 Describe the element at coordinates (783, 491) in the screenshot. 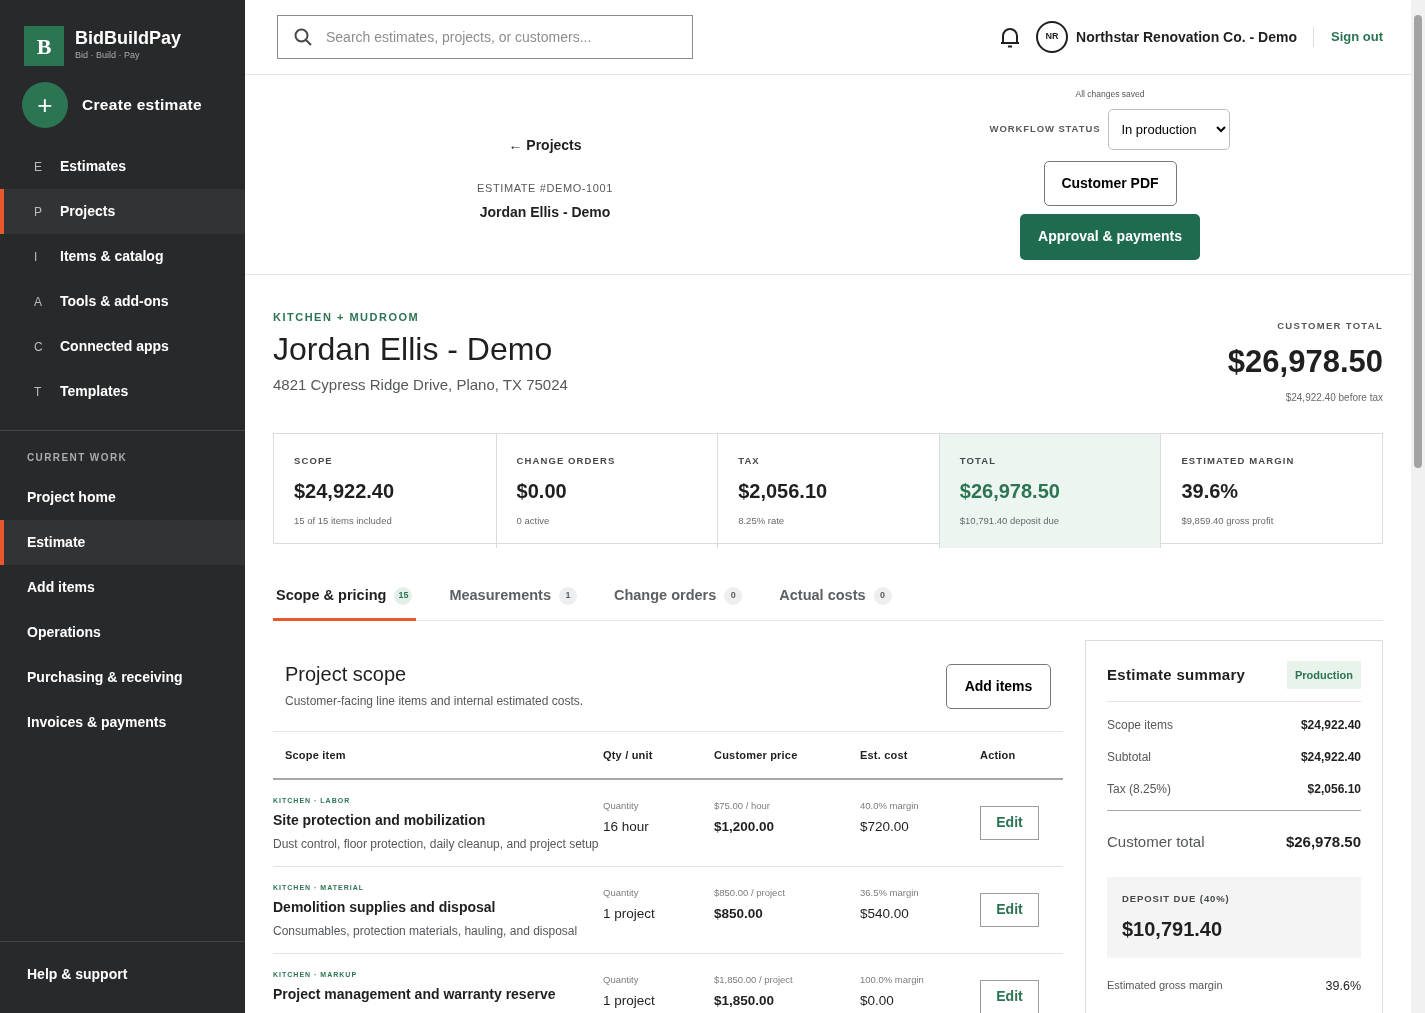

I see `metric-value: $2,056.10` at that location.